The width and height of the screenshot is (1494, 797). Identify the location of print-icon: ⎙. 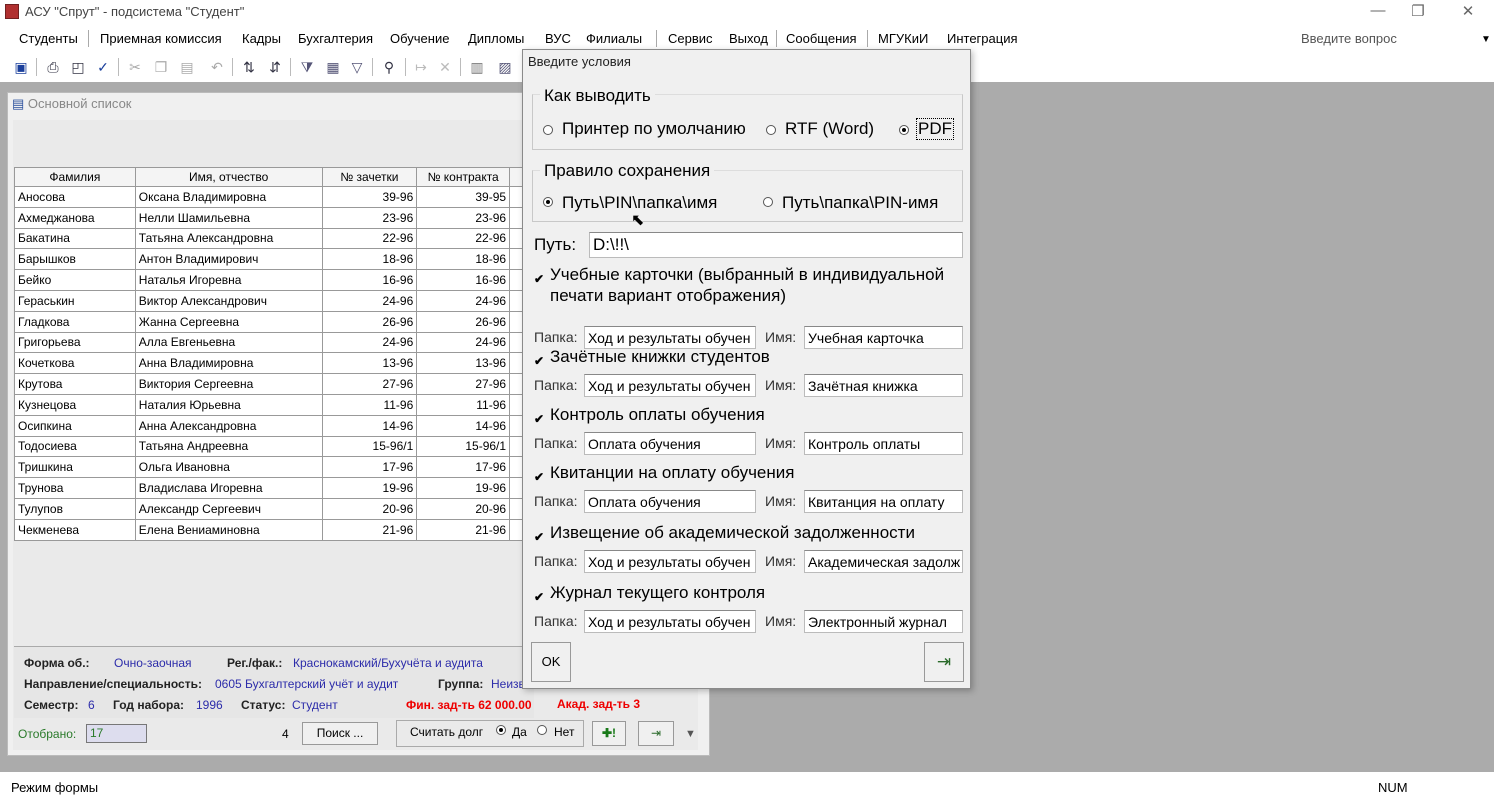
(53, 67).